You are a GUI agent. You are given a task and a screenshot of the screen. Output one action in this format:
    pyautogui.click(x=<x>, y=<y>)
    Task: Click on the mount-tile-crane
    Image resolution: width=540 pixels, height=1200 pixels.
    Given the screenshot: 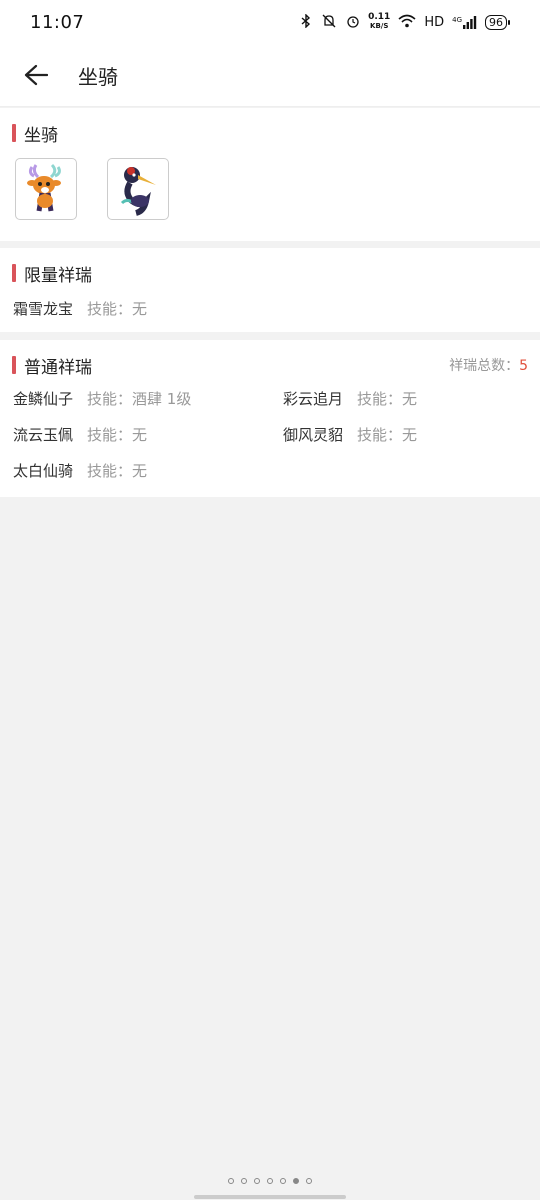 What is the action you would take?
    pyautogui.click(x=138, y=189)
    